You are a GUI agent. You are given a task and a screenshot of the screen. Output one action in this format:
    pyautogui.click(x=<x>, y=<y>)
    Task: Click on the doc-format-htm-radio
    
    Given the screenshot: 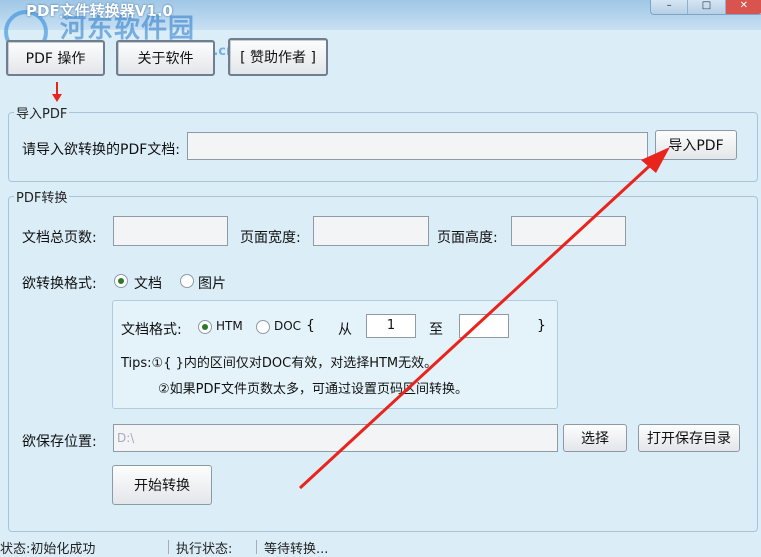 What is the action you would take?
    pyautogui.click(x=205, y=327)
    